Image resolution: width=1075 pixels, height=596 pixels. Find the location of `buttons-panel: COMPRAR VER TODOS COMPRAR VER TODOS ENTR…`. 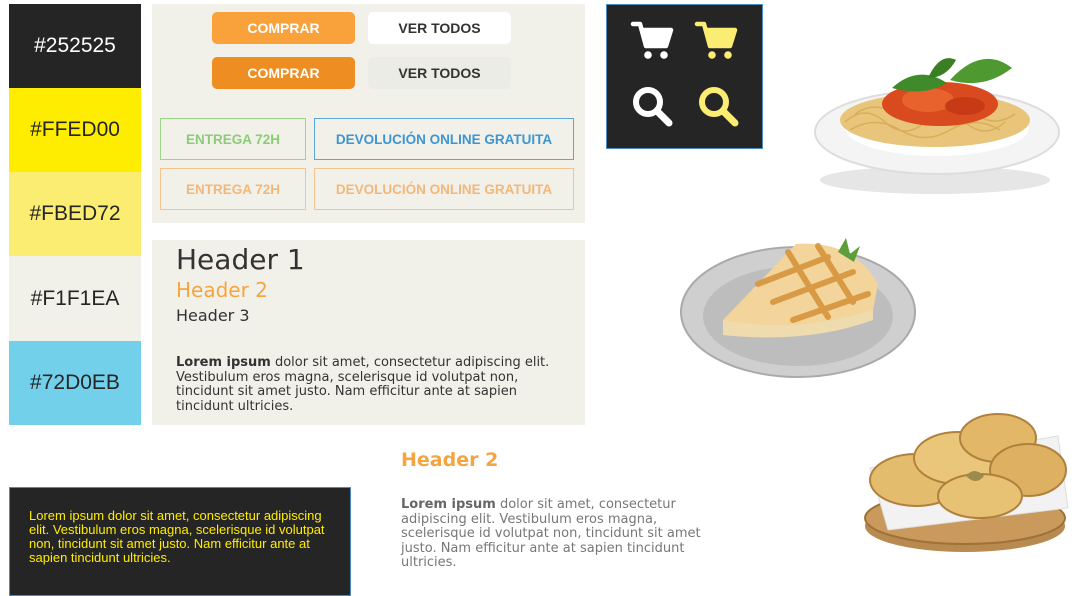

buttons-panel: COMPRAR VER TODOS COMPRAR VER TODOS ENTR… is located at coordinates (368, 113).